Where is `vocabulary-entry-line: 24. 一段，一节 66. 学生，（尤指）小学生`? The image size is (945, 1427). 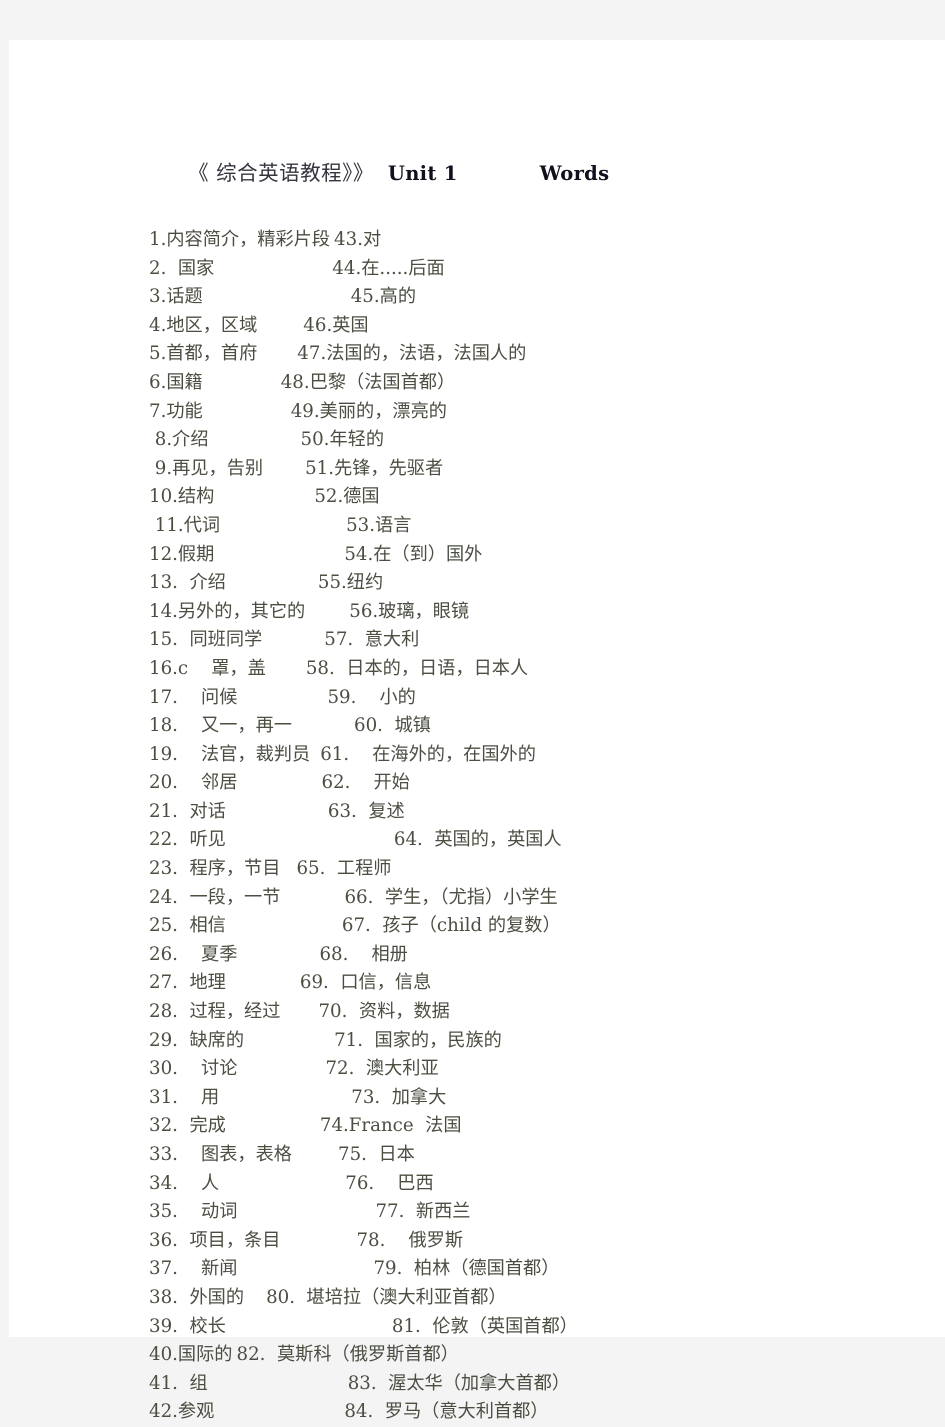 vocabulary-entry-line: 24. 一段，一节 66. 学生，（尤指）小学生 is located at coordinates (499, 898).